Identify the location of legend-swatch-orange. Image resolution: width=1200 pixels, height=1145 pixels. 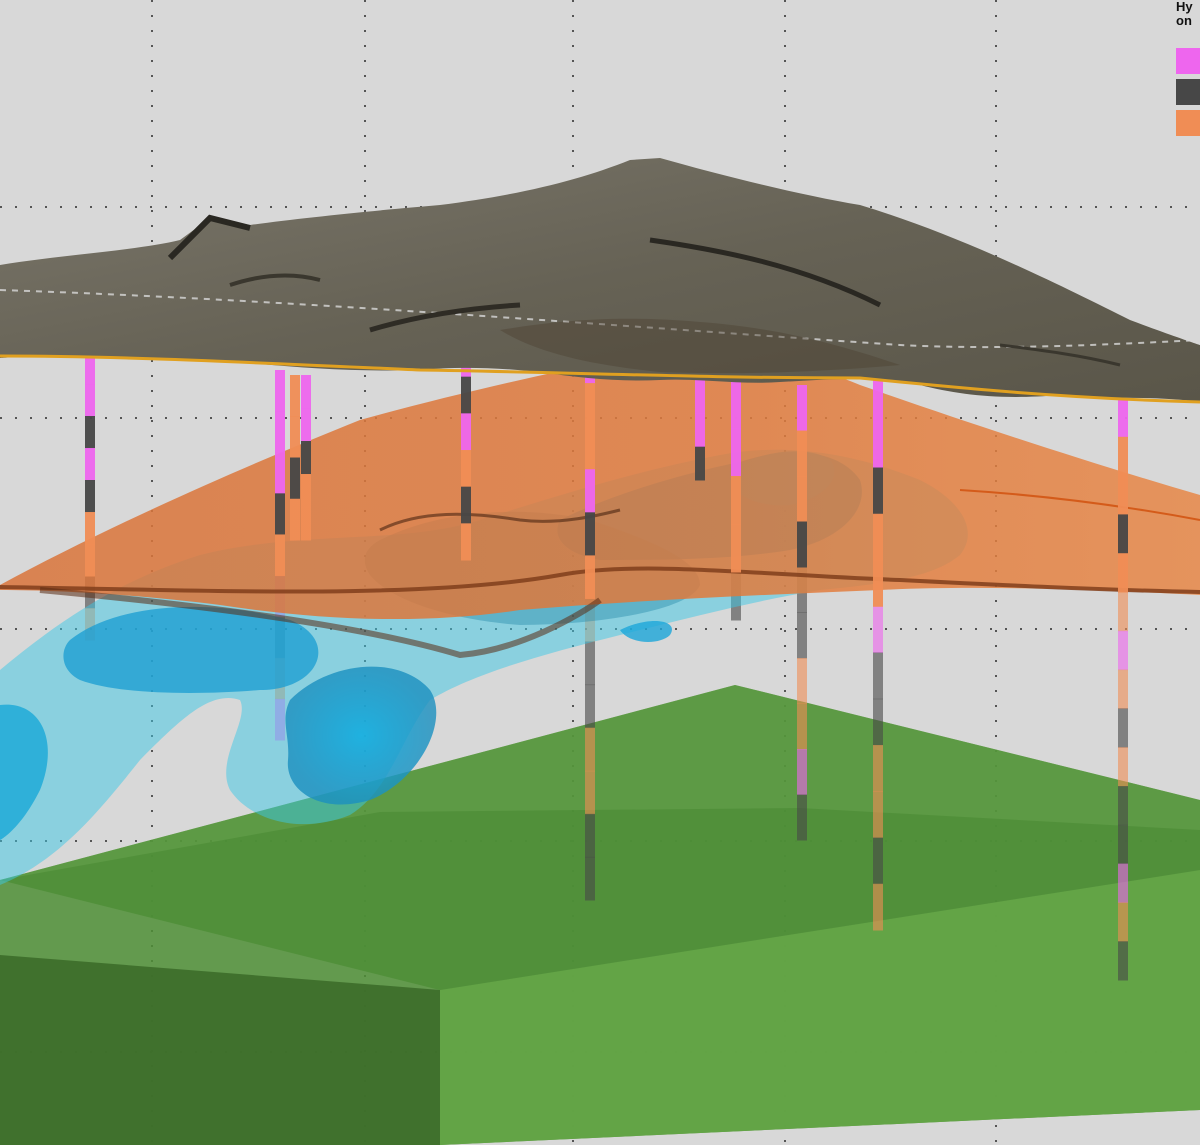
(1188, 123).